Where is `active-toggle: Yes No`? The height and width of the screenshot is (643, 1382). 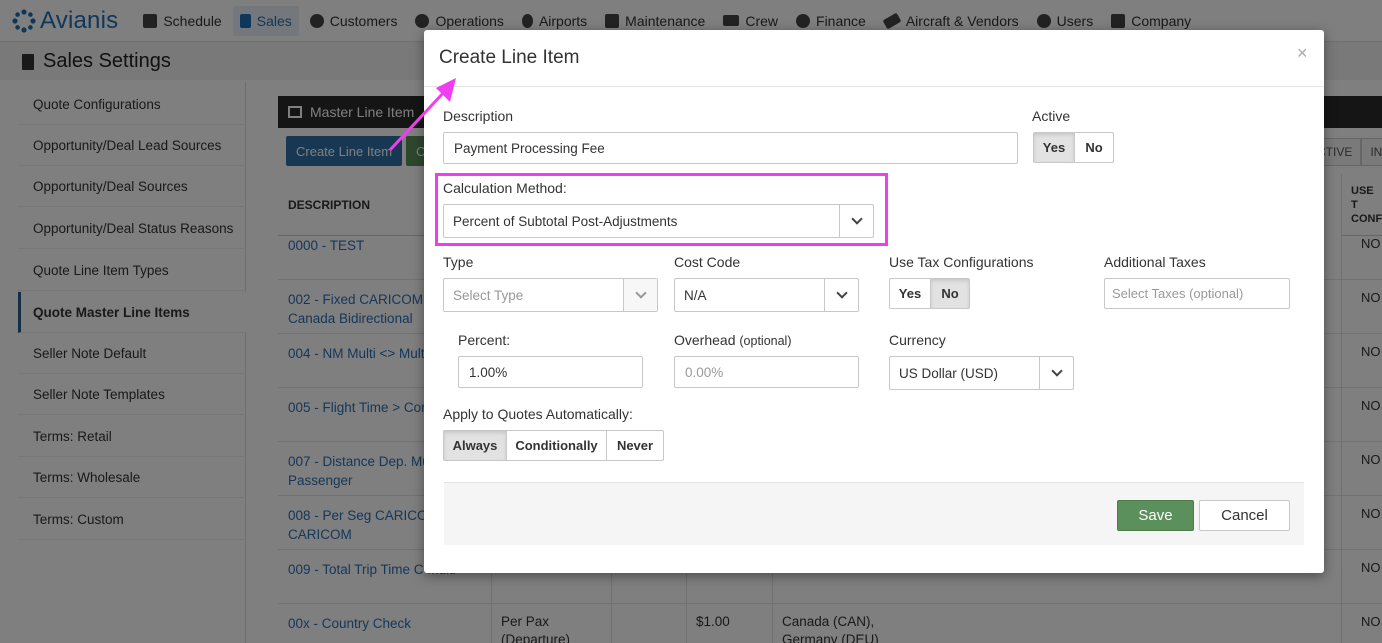
active-toggle: Yes No is located at coordinates (1073, 147).